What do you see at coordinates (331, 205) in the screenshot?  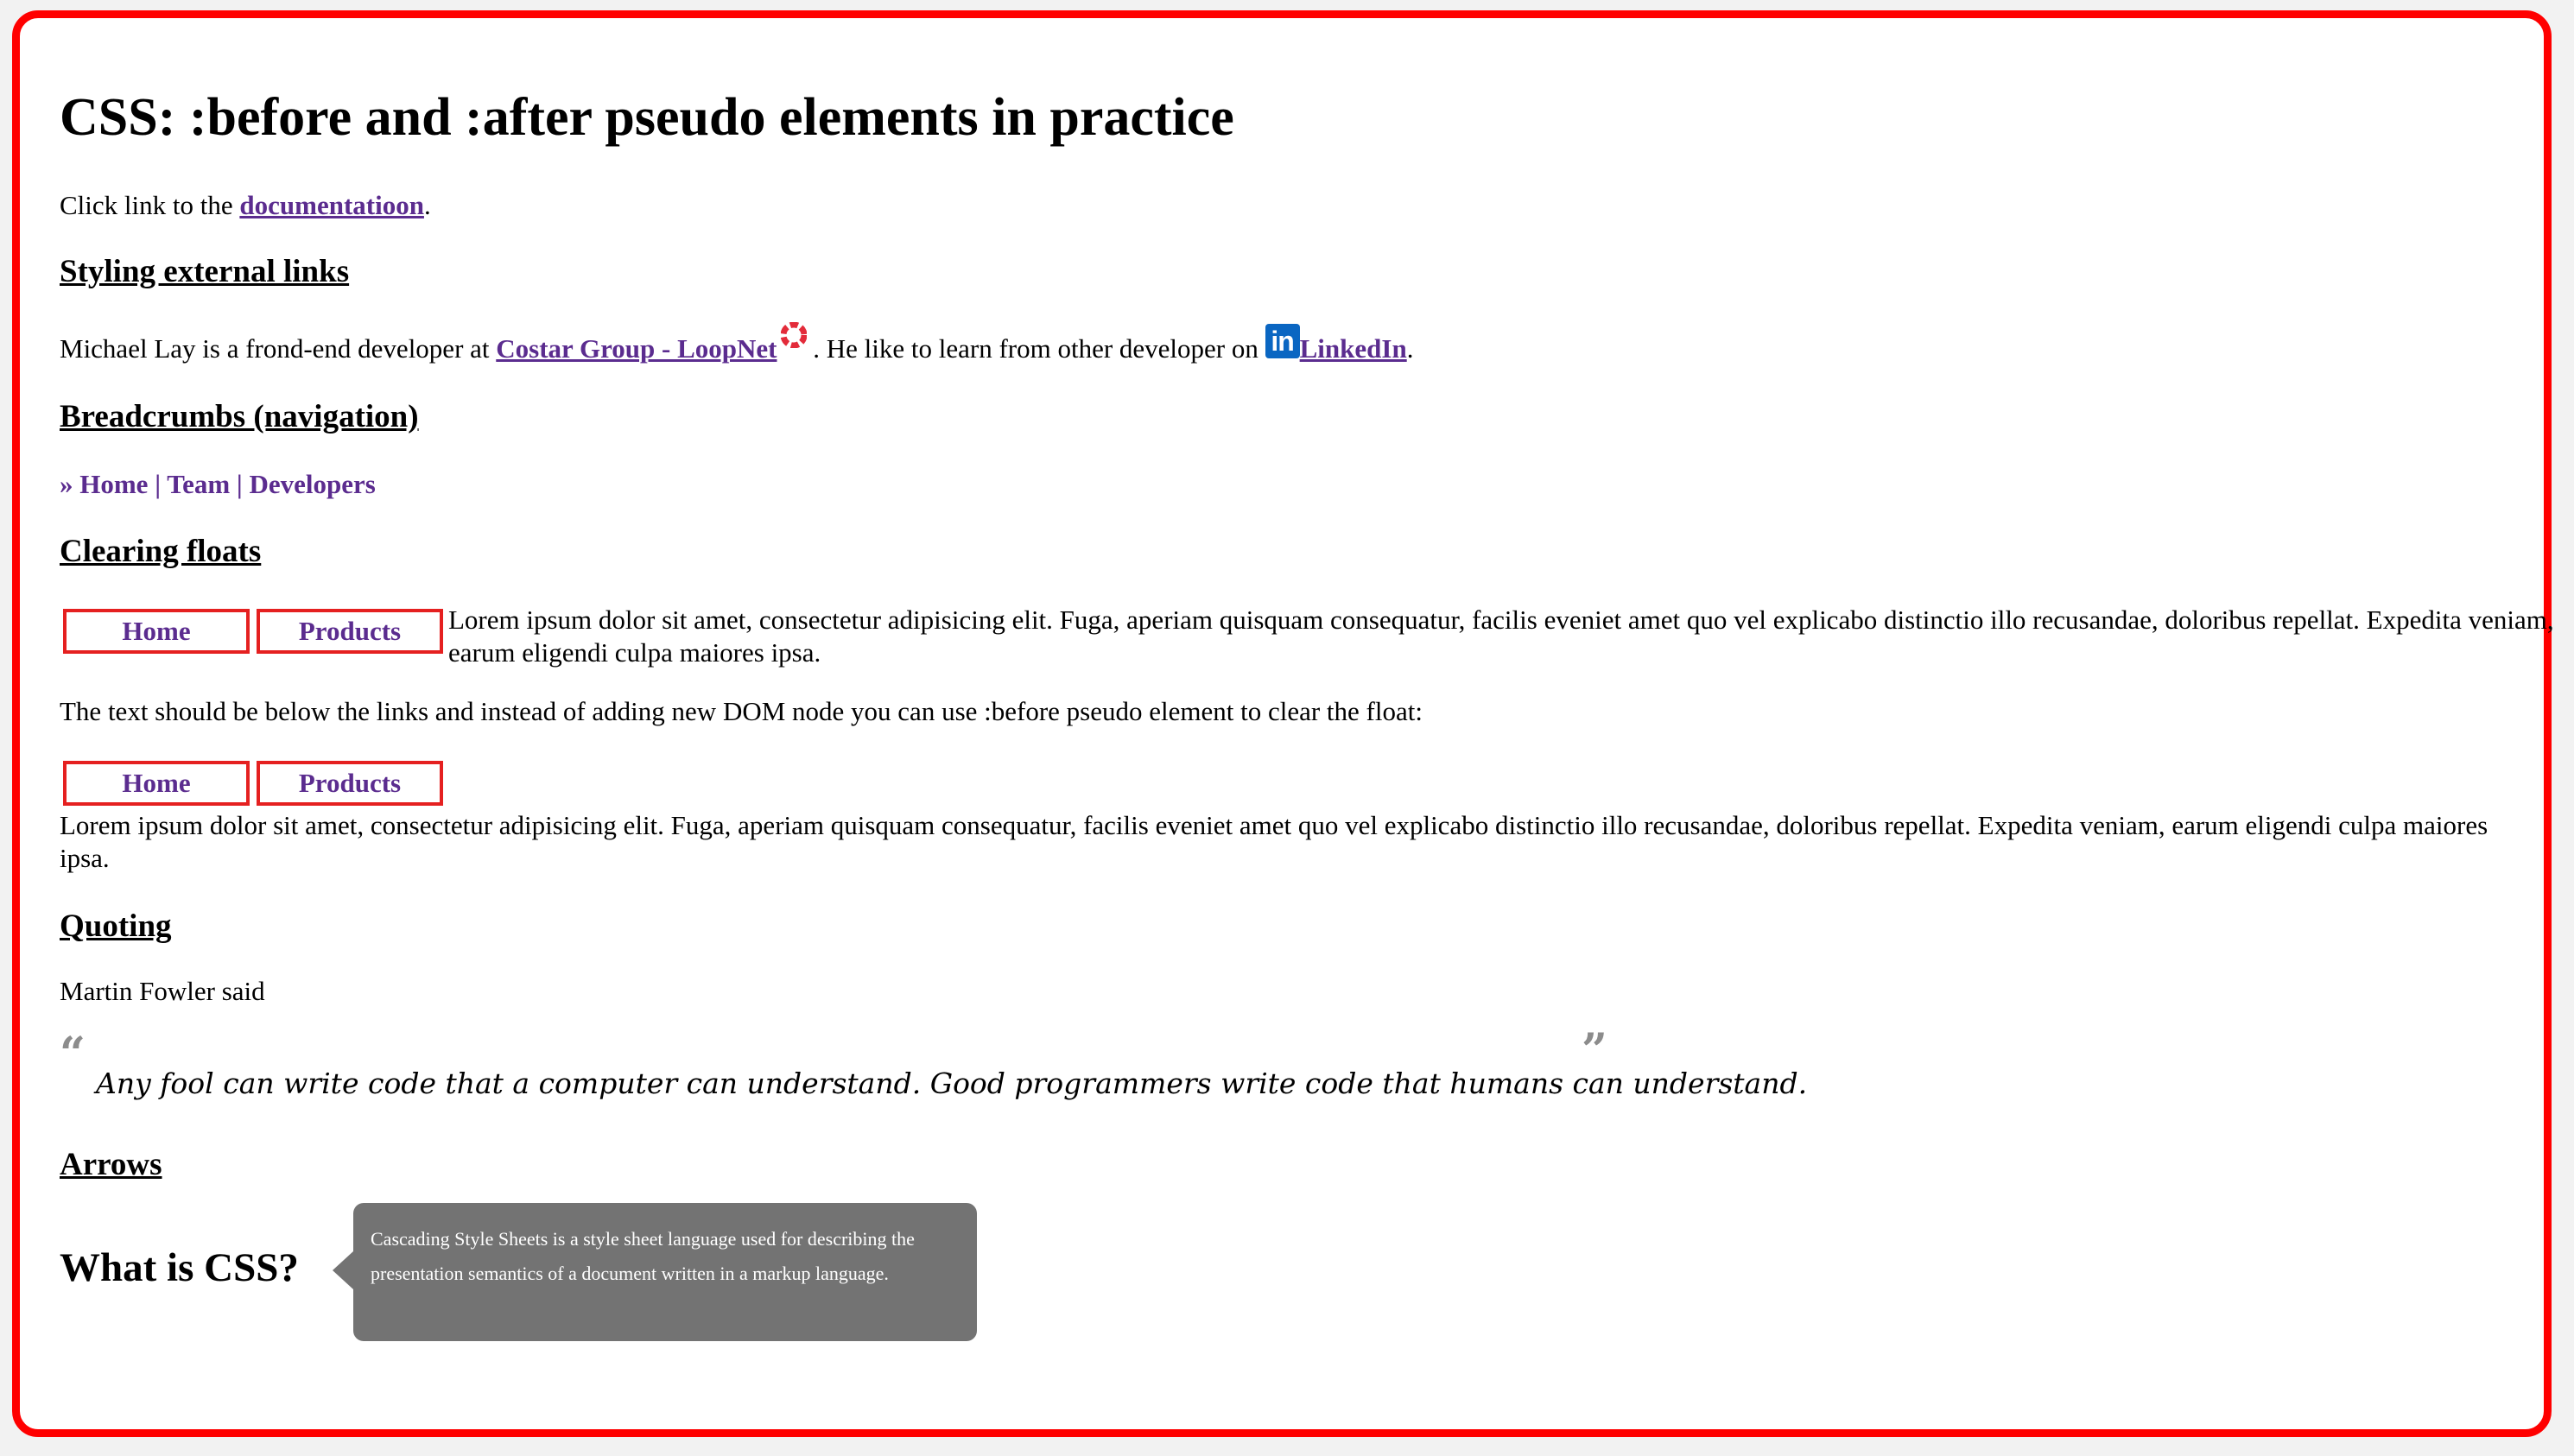 I see `documentation-link: documentatioon` at bounding box center [331, 205].